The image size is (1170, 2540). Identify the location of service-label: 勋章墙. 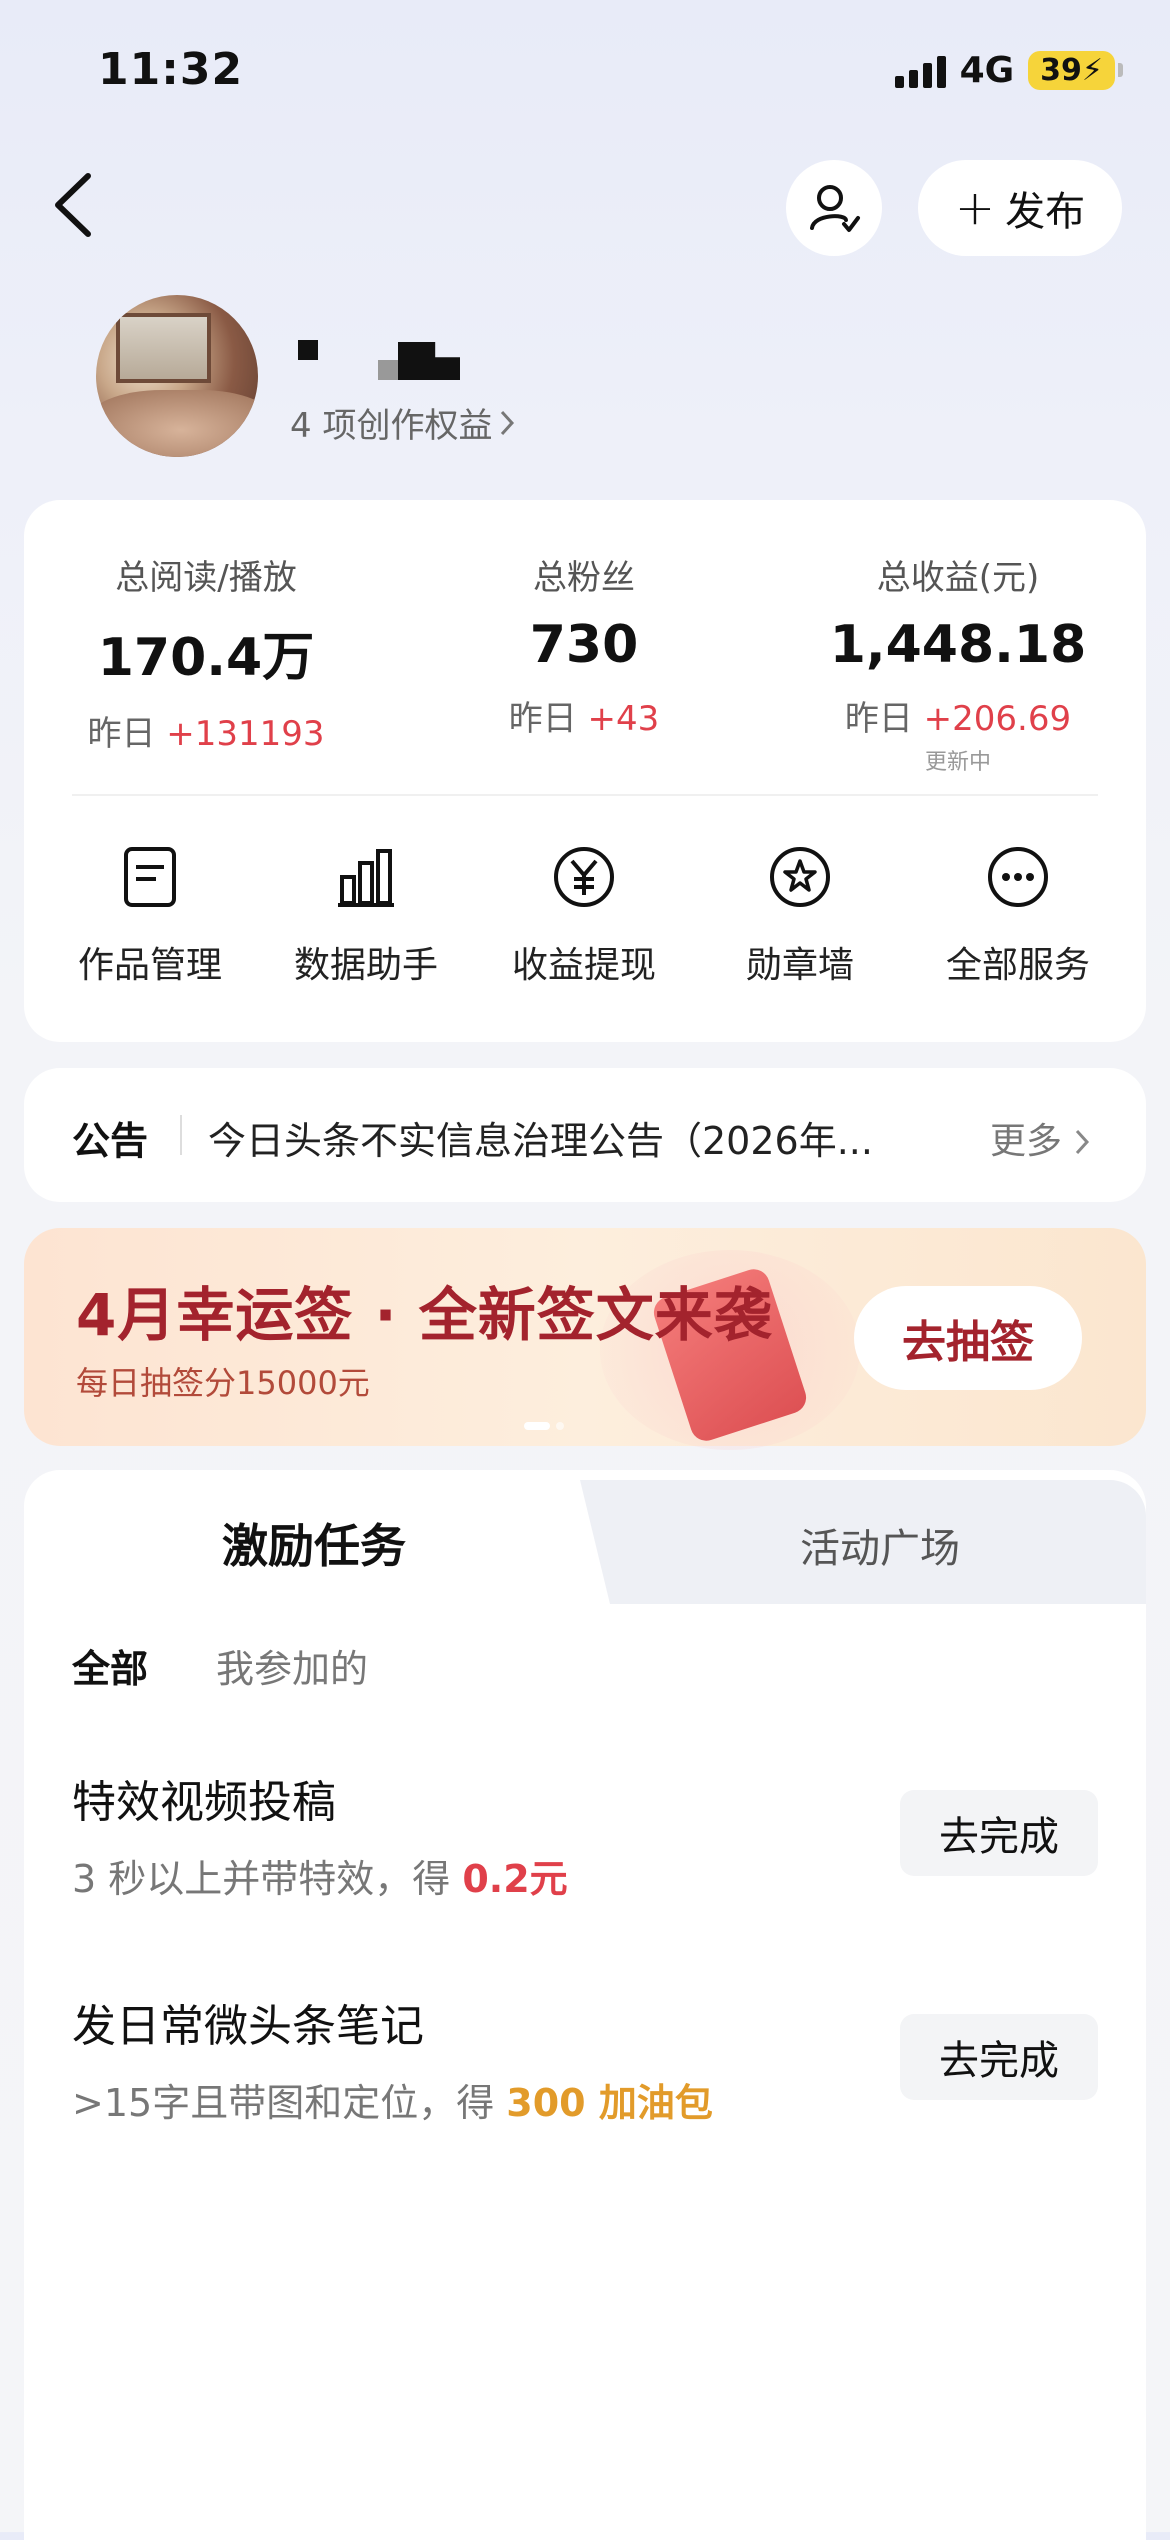
(799, 965).